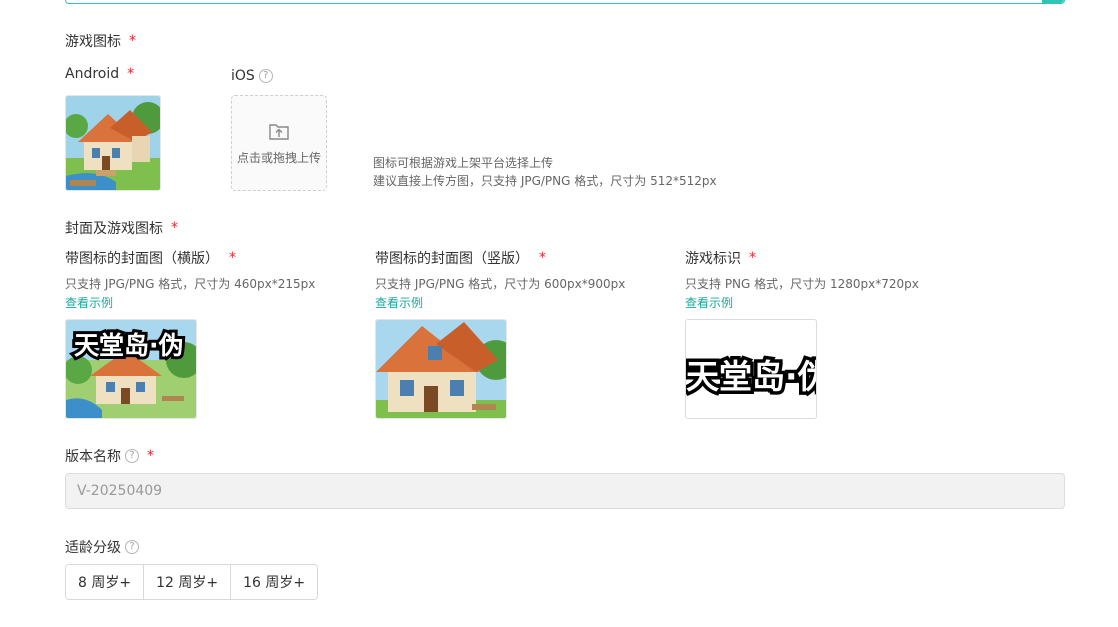 Image resolution: width=1118 pixels, height=627 pixels. What do you see at coordinates (128, 345) in the screenshot?
I see `landscape-title-overlay: 天堂岛·伪` at bounding box center [128, 345].